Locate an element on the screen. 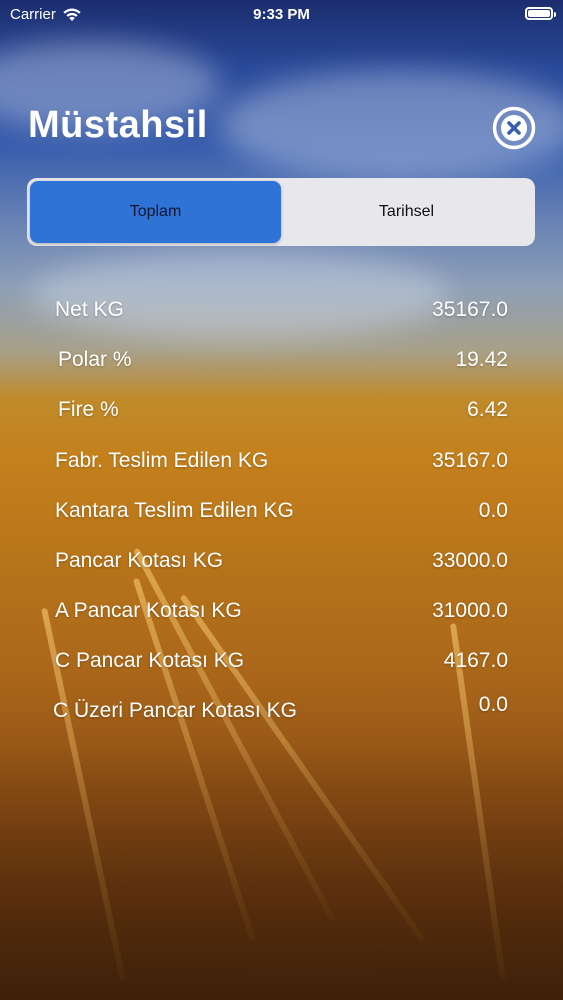  row-value: 33000.0 is located at coordinates (470, 560).